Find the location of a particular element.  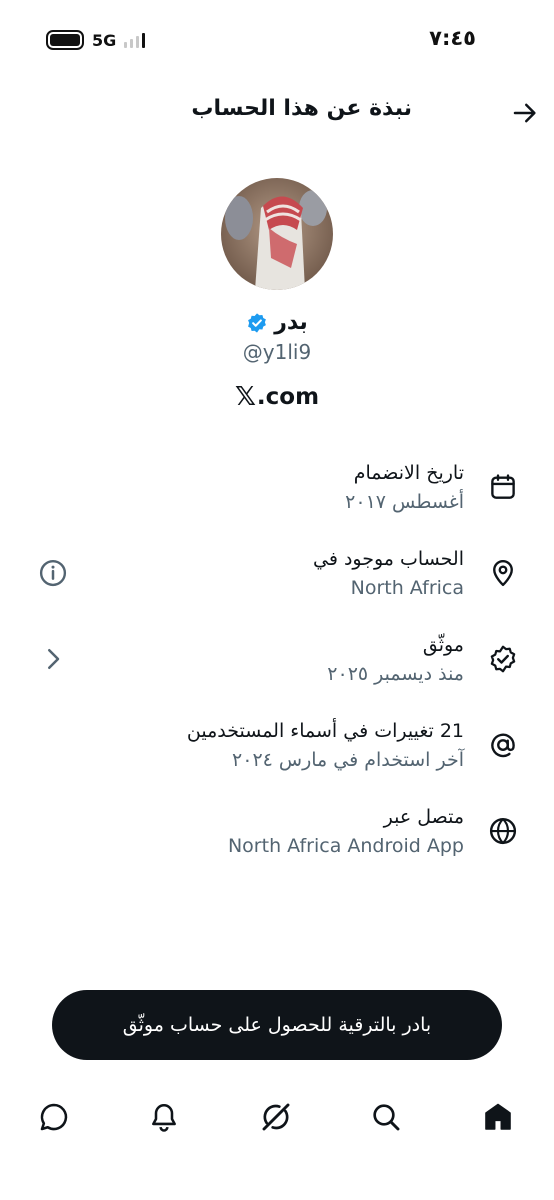

row-location: الحساب موجود في North Africa is located at coordinates (277, 576).